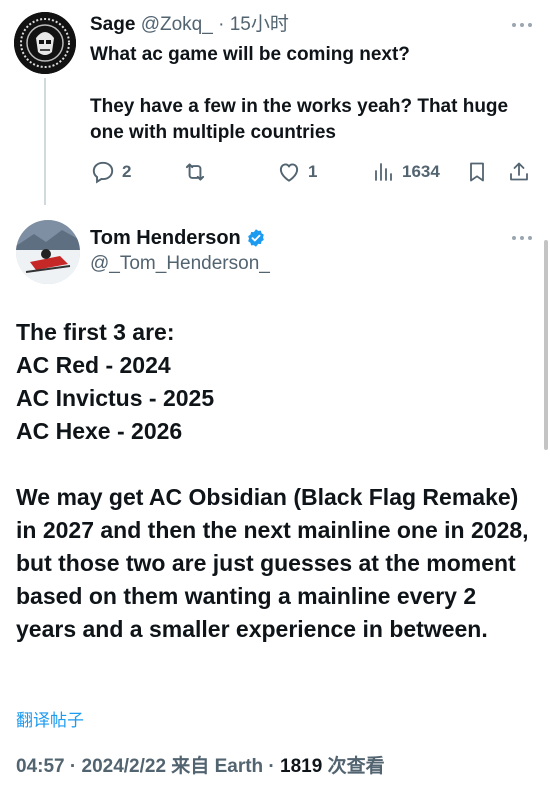 Image resolution: width=550 pixels, height=796 pixels. I want to click on reply-author-name: Sage, so click(112, 24).